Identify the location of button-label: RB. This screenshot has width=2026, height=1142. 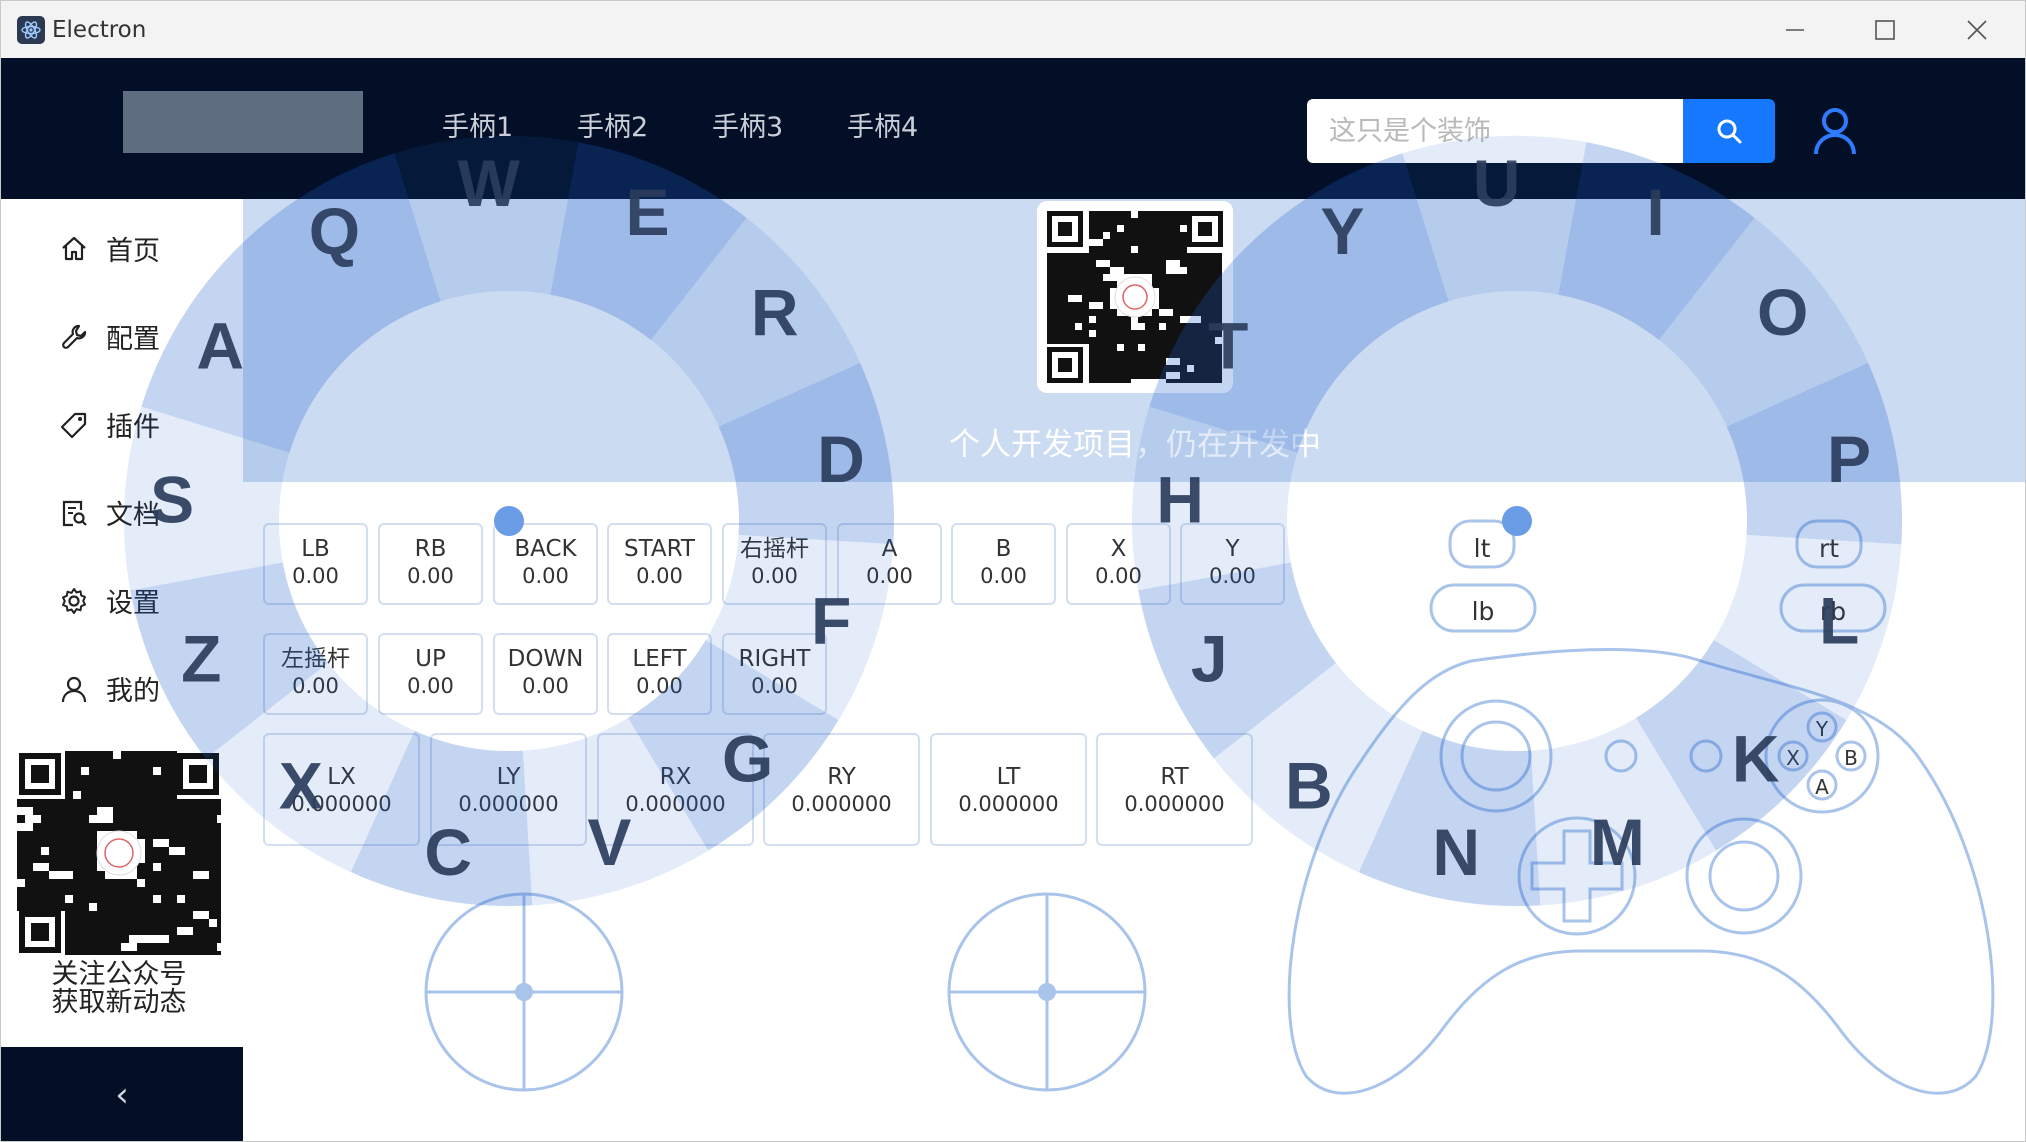
(430, 549).